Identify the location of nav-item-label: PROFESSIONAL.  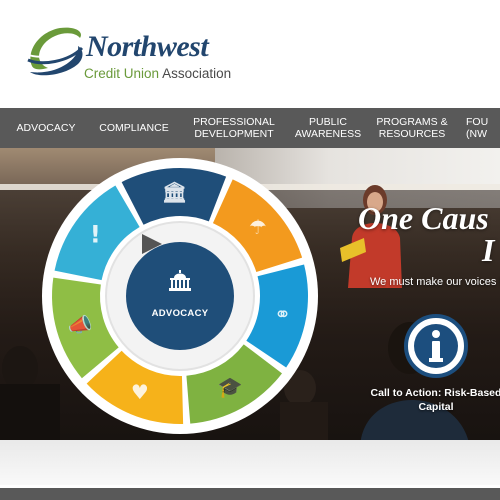
(234, 122).